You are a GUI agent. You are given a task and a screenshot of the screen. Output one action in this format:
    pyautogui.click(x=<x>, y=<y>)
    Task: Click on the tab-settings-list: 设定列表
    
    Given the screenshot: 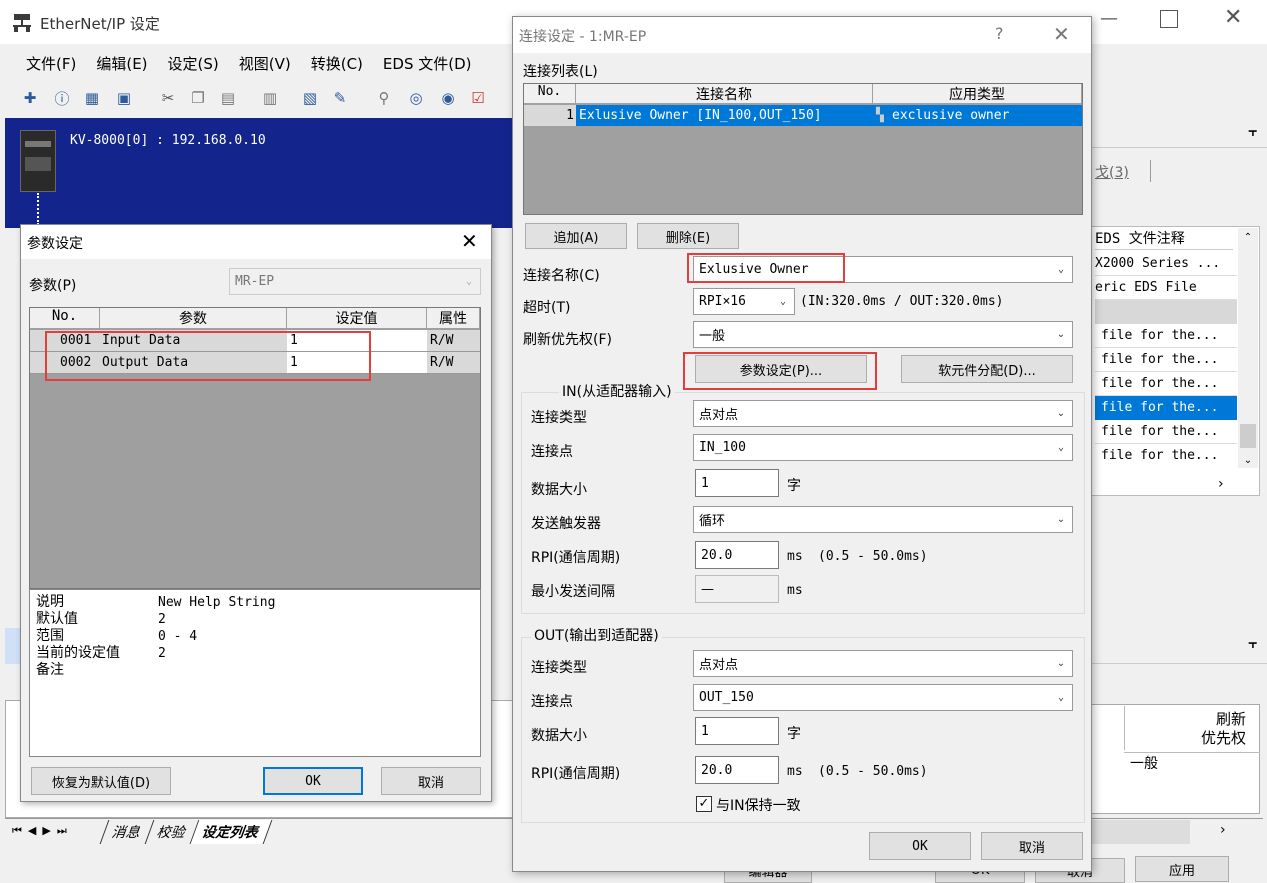 What is the action you would take?
    pyautogui.click(x=231, y=832)
    